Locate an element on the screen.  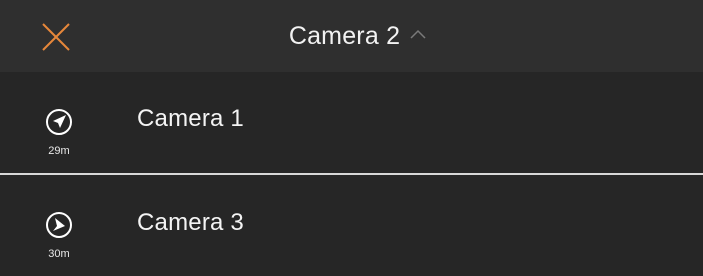
camera-dropdown-toggle: Camera 2 is located at coordinates (351, 36).